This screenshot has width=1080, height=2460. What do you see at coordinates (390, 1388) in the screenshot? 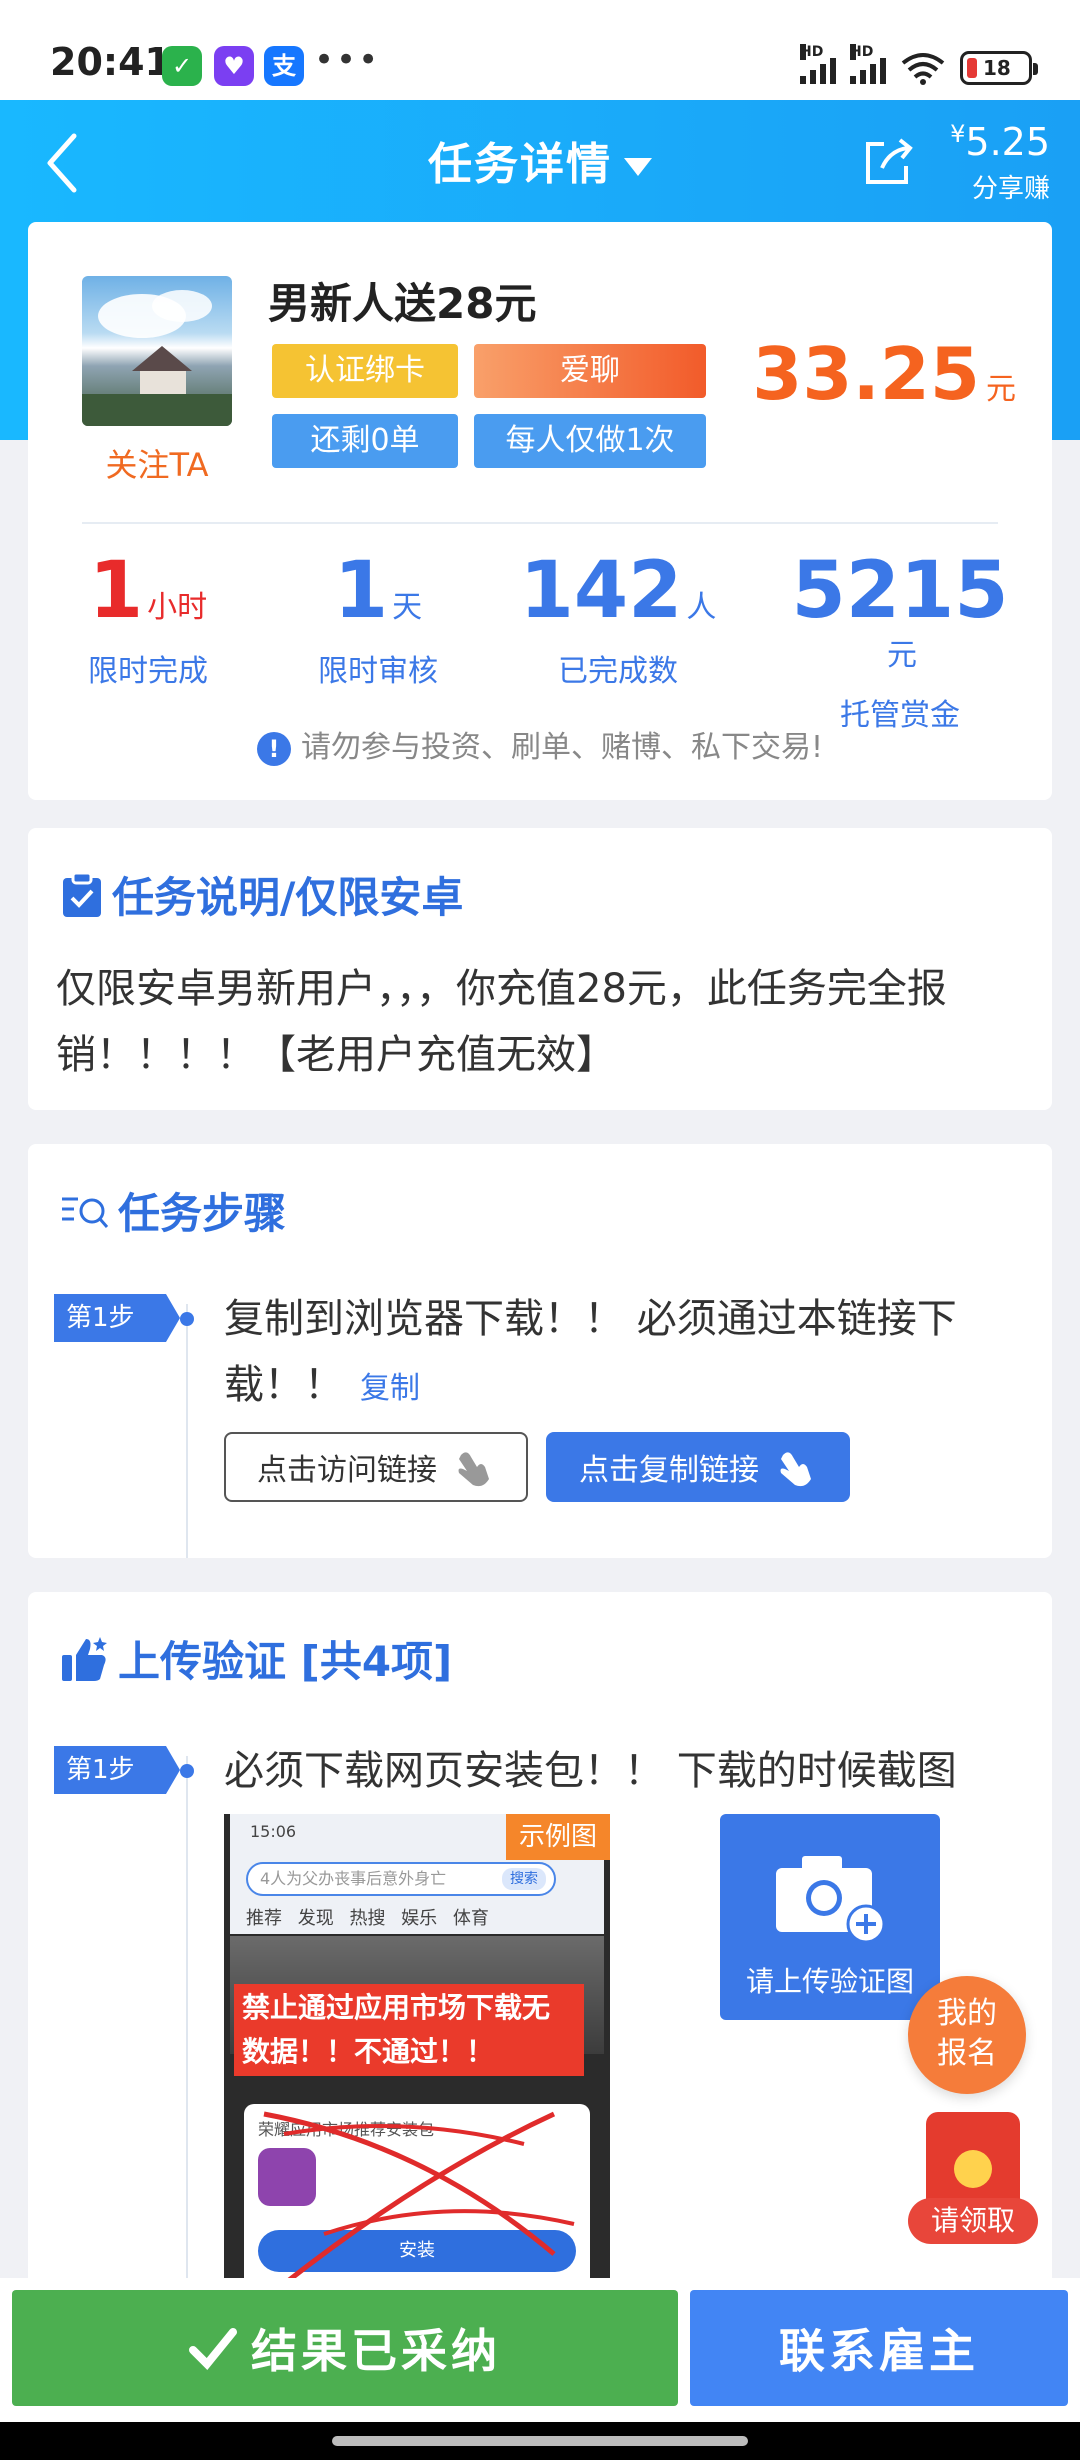
I see `copy-link: 复制` at bounding box center [390, 1388].